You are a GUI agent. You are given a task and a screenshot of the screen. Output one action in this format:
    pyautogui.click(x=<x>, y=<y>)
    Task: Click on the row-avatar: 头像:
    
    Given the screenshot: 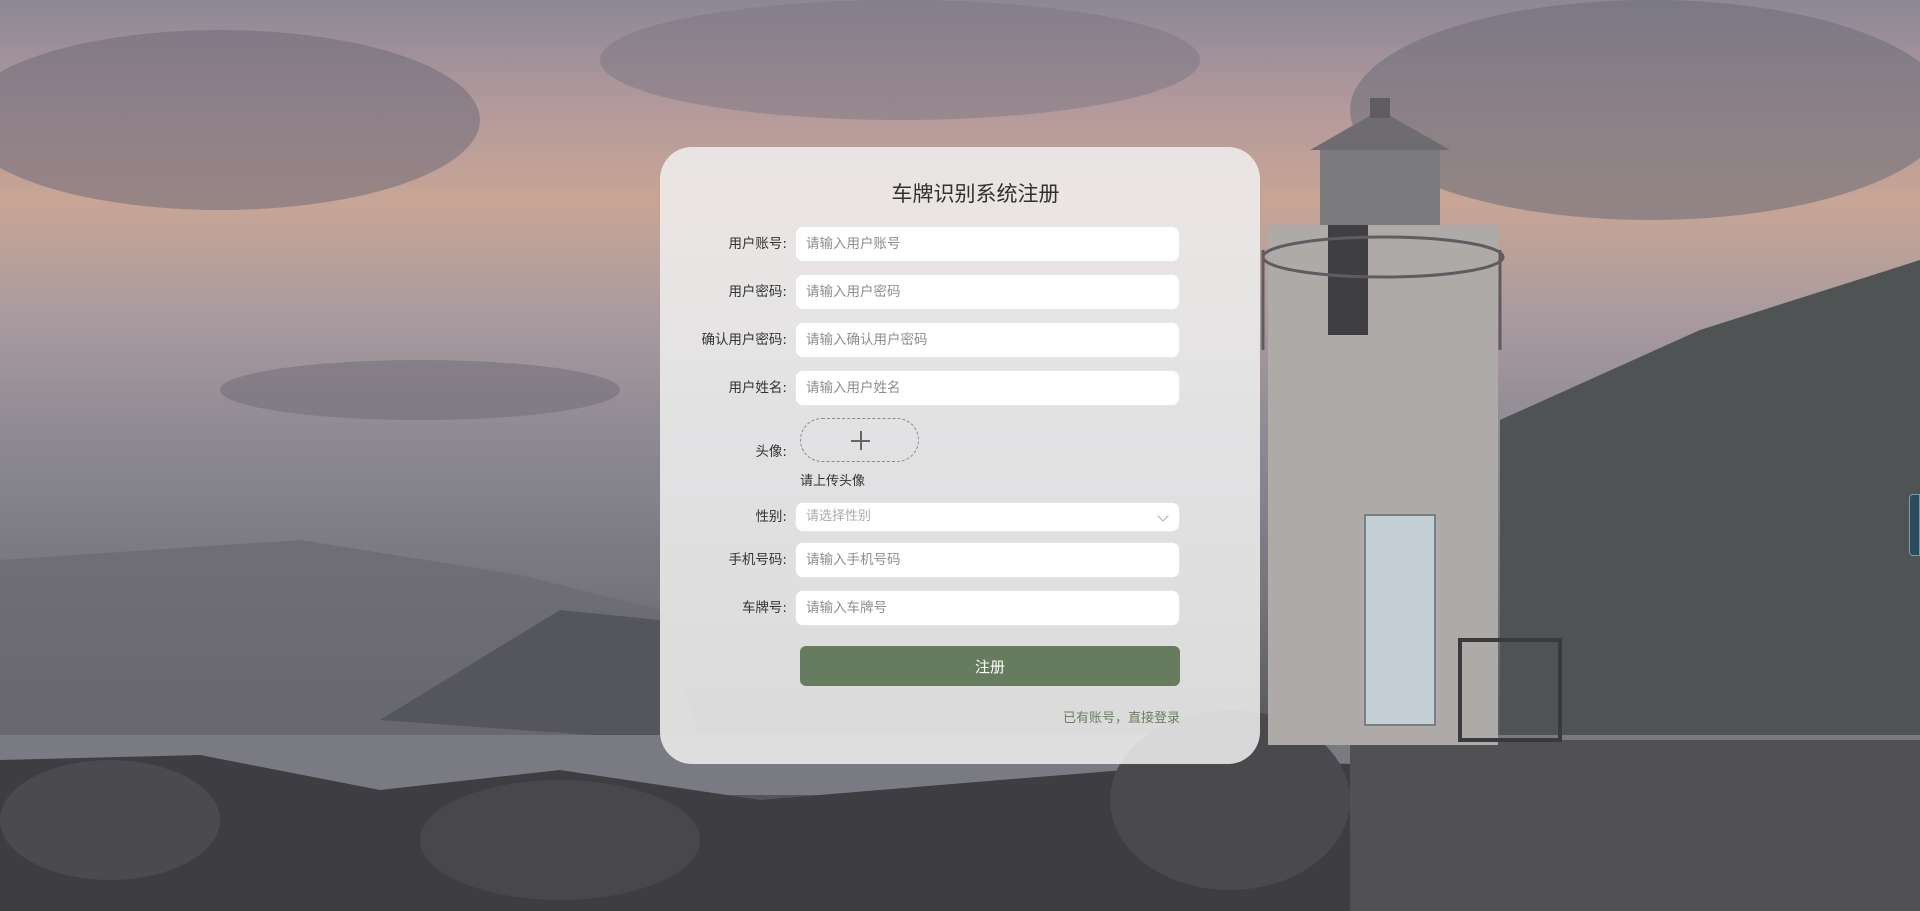 What is the action you would take?
    pyautogui.click(x=960, y=452)
    